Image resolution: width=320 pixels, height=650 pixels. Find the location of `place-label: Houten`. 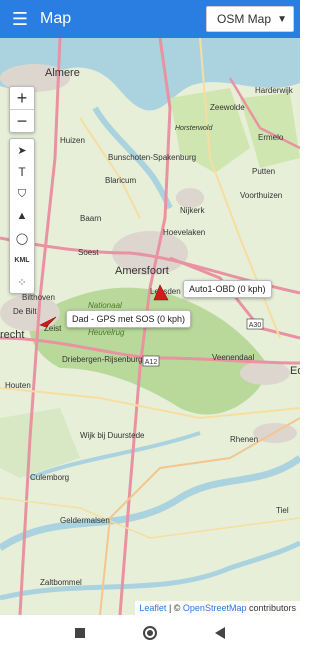

place-label: Houten is located at coordinates (18, 385).